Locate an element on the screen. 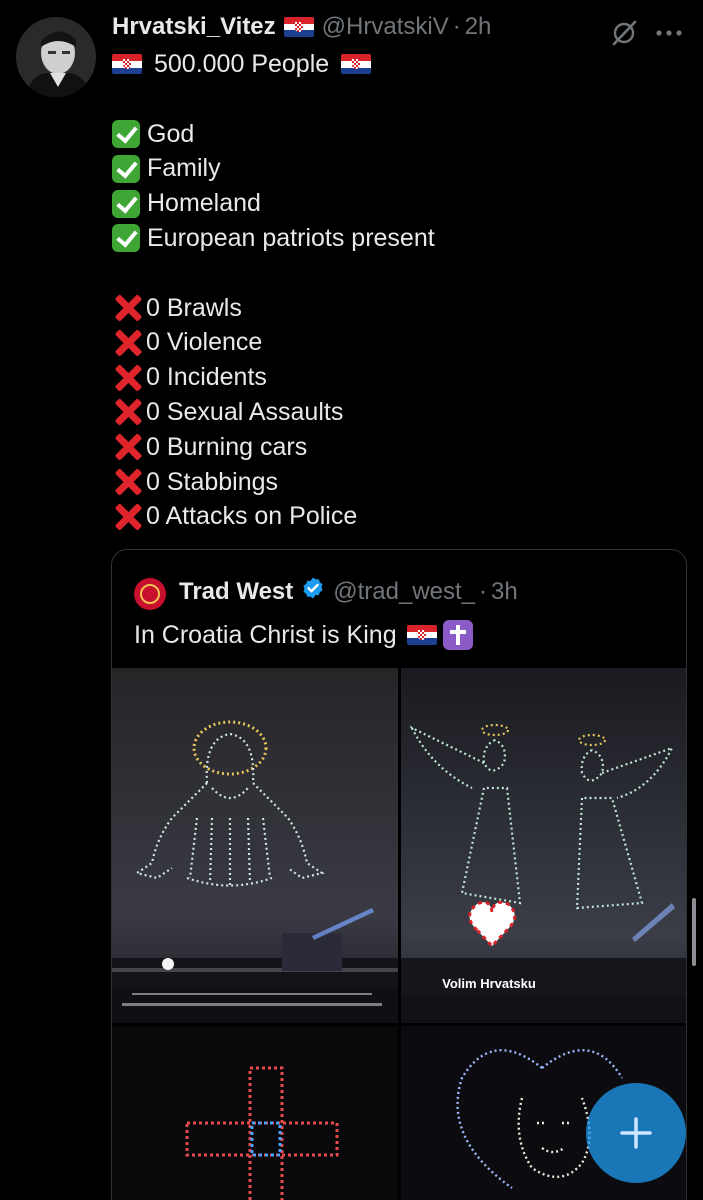  cross-item-text: 0 Brawls is located at coordinates (194, 307).